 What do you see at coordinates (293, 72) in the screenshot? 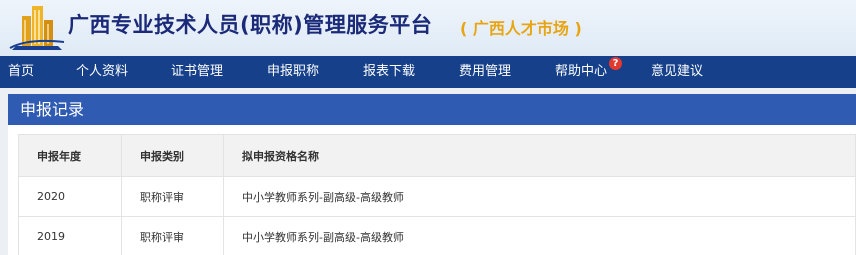
I see `nav-item-apply-title: 申报职称` at bounding box center [293, 72].